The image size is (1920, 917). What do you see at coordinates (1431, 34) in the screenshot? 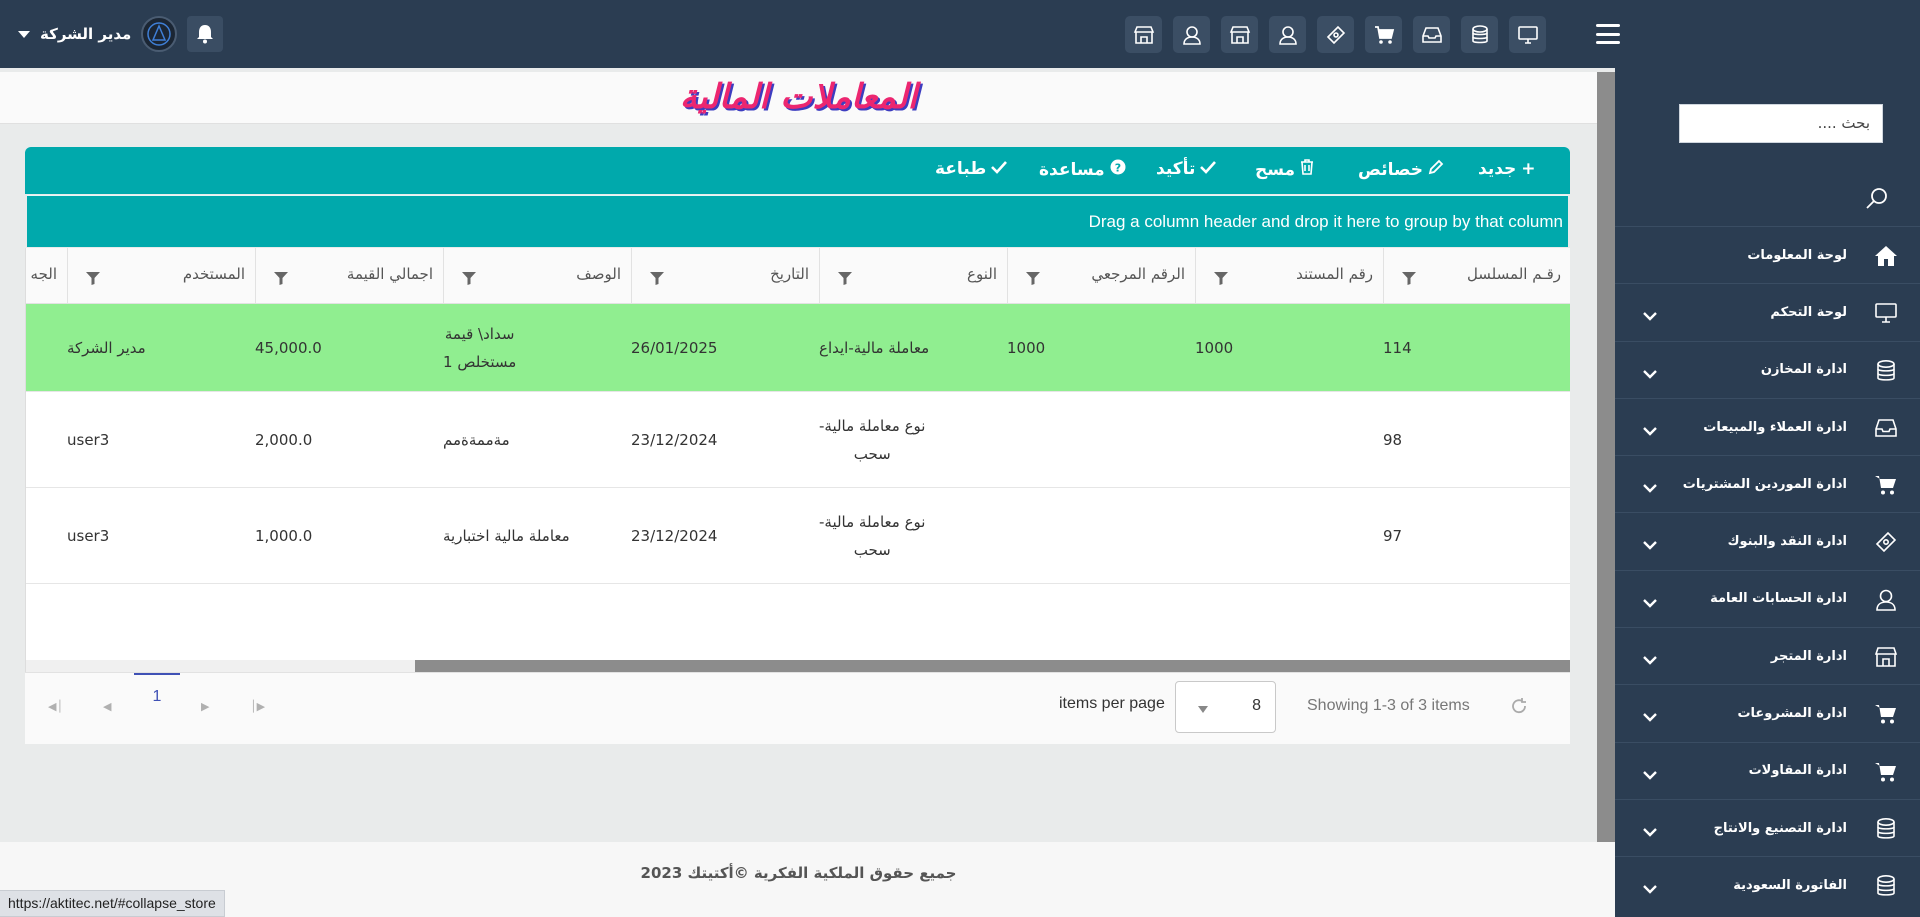
I see `inbox-icon` at bounding box center [1431, 34].